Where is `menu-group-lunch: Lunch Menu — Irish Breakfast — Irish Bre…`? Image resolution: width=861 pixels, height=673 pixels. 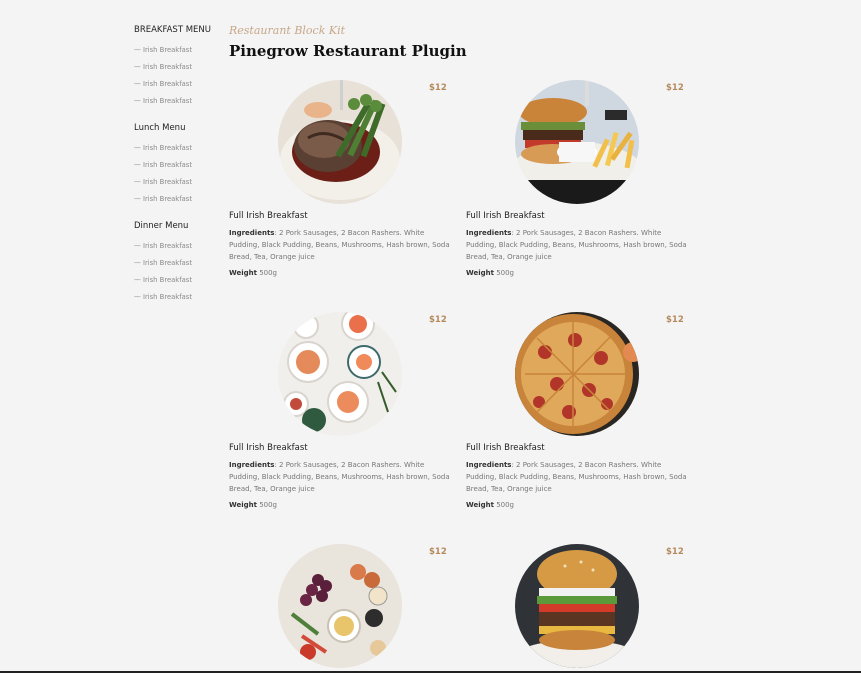
menu-group-lunch: Lunch Menu — Irish Breakfast — Irish Bre… is located at coordinates (179, 165).